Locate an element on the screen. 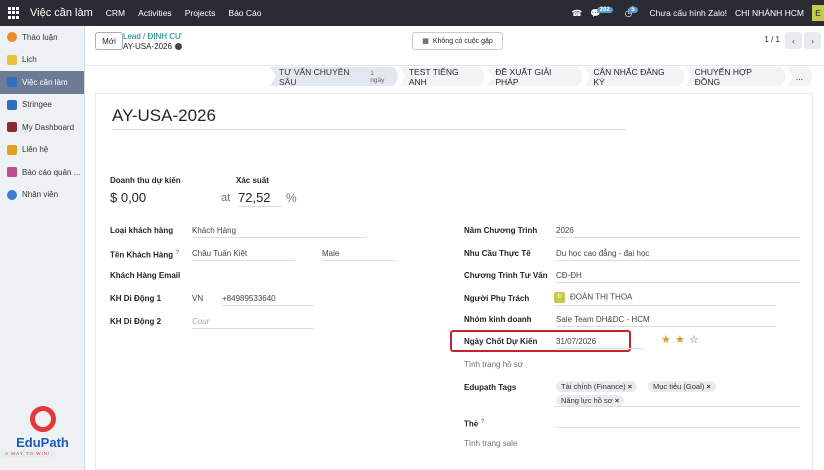 The height and width of the screenshot is (470, 824). sidebar-item-label: Stringee is located at coordinates (37, 105).